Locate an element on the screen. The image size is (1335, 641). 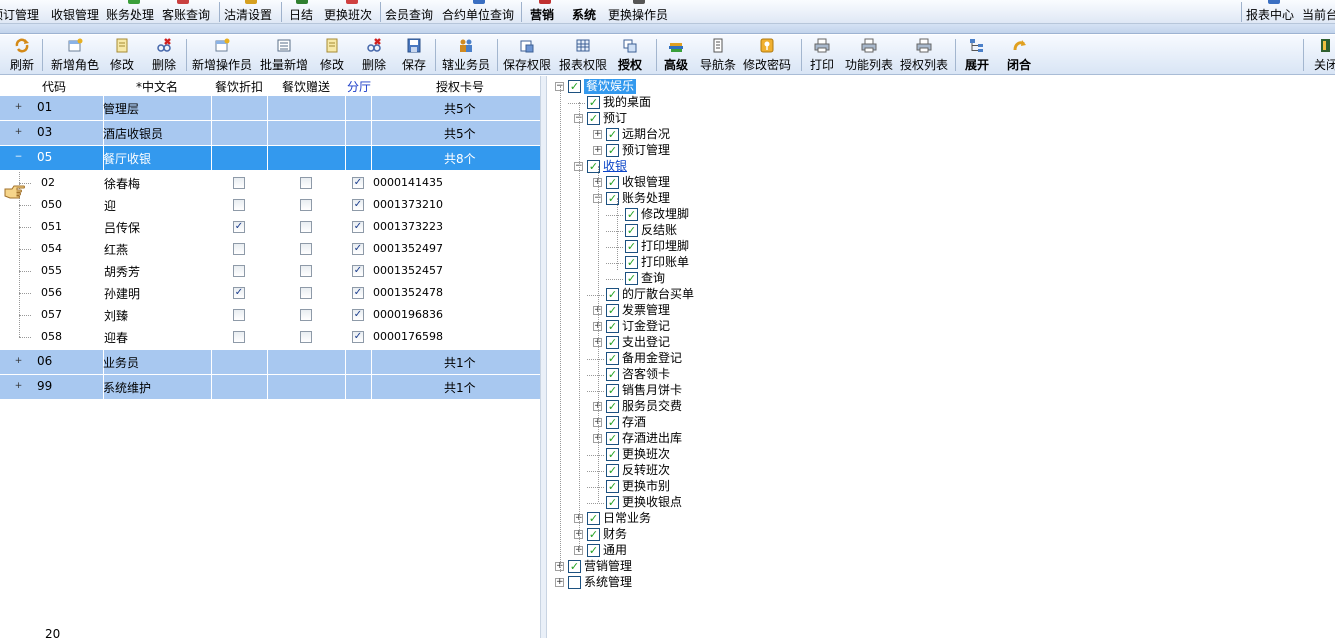
header-hall: 分厅 is located at coordinates (359, 86).